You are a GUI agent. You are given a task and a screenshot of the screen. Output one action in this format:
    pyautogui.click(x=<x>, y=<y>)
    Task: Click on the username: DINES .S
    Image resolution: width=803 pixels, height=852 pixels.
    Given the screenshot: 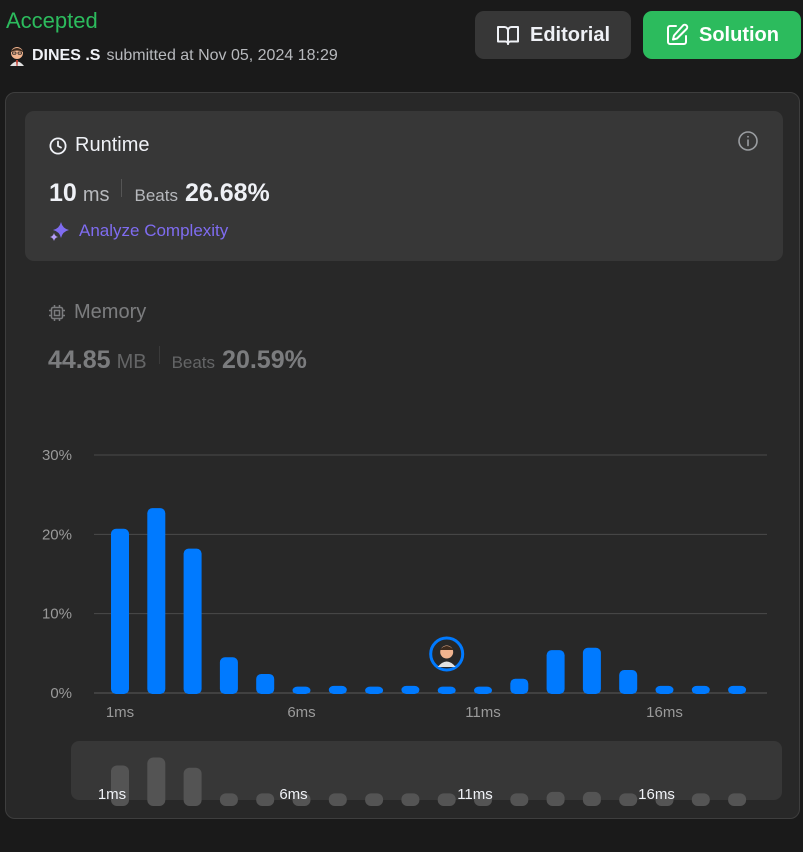 What is the action you would take?
    pyautogui.click(x=66, y=56)
    